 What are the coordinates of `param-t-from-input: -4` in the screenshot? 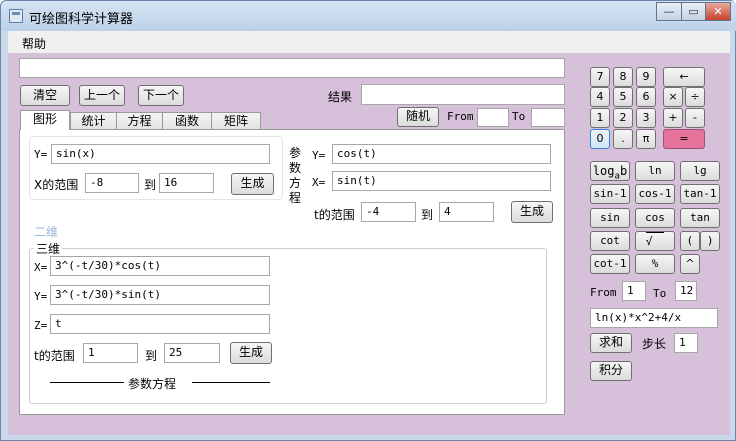 It's located at (388, 212).